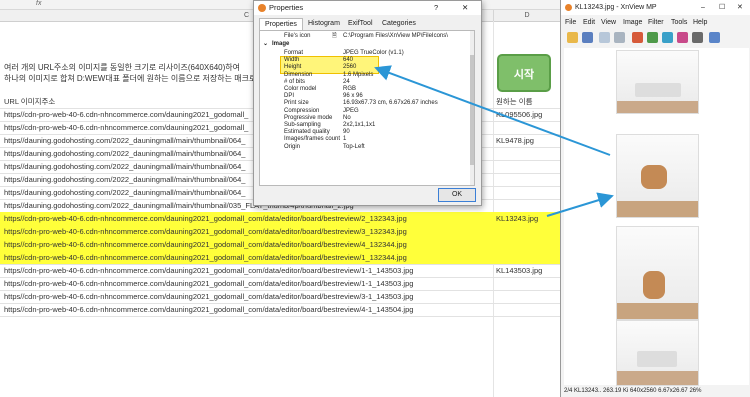 The height and width of the screenshot is (397, 750). What do you see at coordinates (514, 101) in the screenshot?
I see `name-header: 원하는 이름` at bounding box center [514, 101].